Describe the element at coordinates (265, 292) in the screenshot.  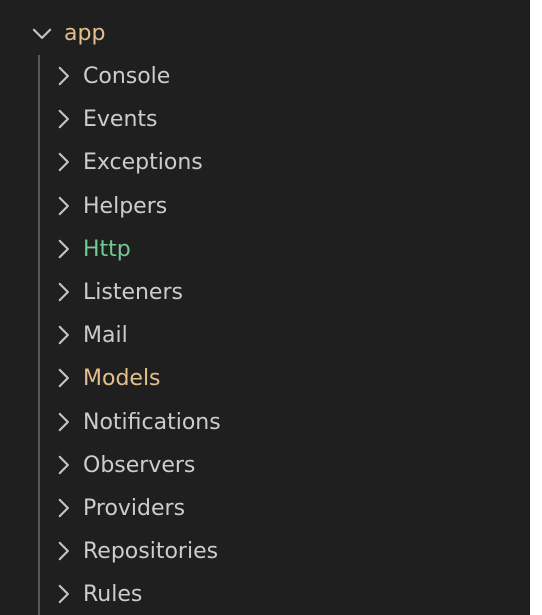
I see `folder-listeners: Listeners` at that location.